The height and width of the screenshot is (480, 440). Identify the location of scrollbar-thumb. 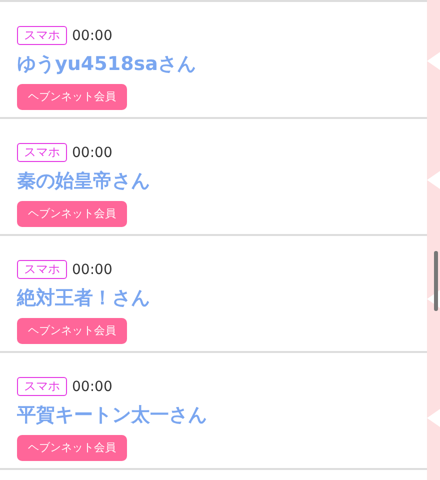
(436, 281).